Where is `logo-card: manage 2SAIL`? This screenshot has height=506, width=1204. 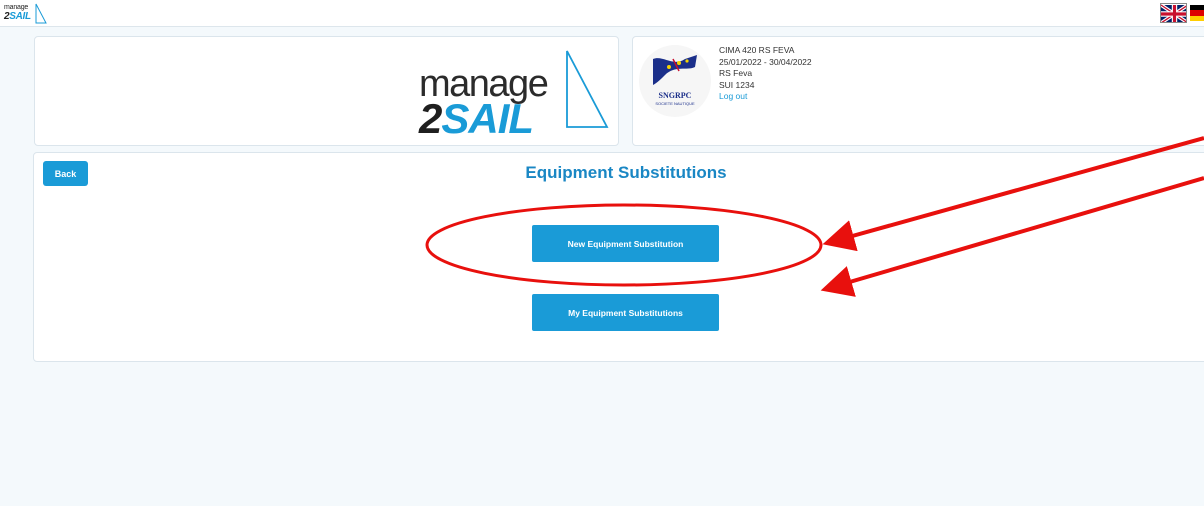 logo-card: manage 2SAIL is located at coordinates (326, 91).